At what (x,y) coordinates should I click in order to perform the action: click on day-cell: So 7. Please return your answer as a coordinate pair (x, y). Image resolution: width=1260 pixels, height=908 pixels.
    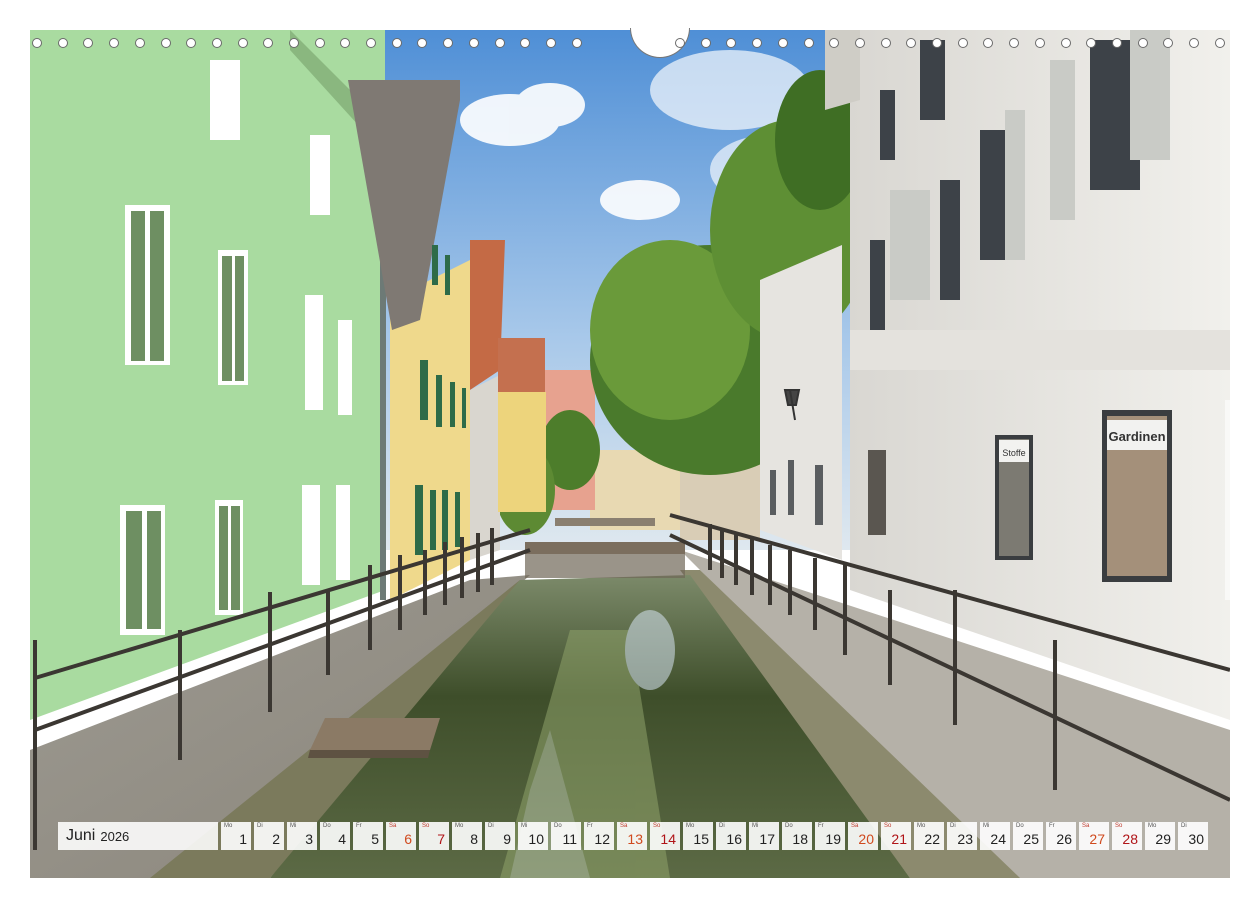
    Looking at the image, I should click on (434, 836).